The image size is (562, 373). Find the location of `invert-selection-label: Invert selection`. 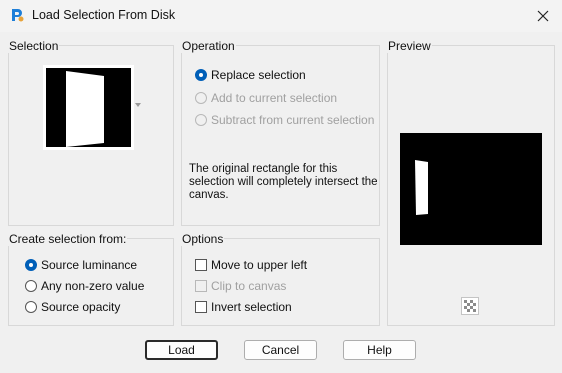

invert-selection-label: Invert selection is located at coordinates (251, 307).